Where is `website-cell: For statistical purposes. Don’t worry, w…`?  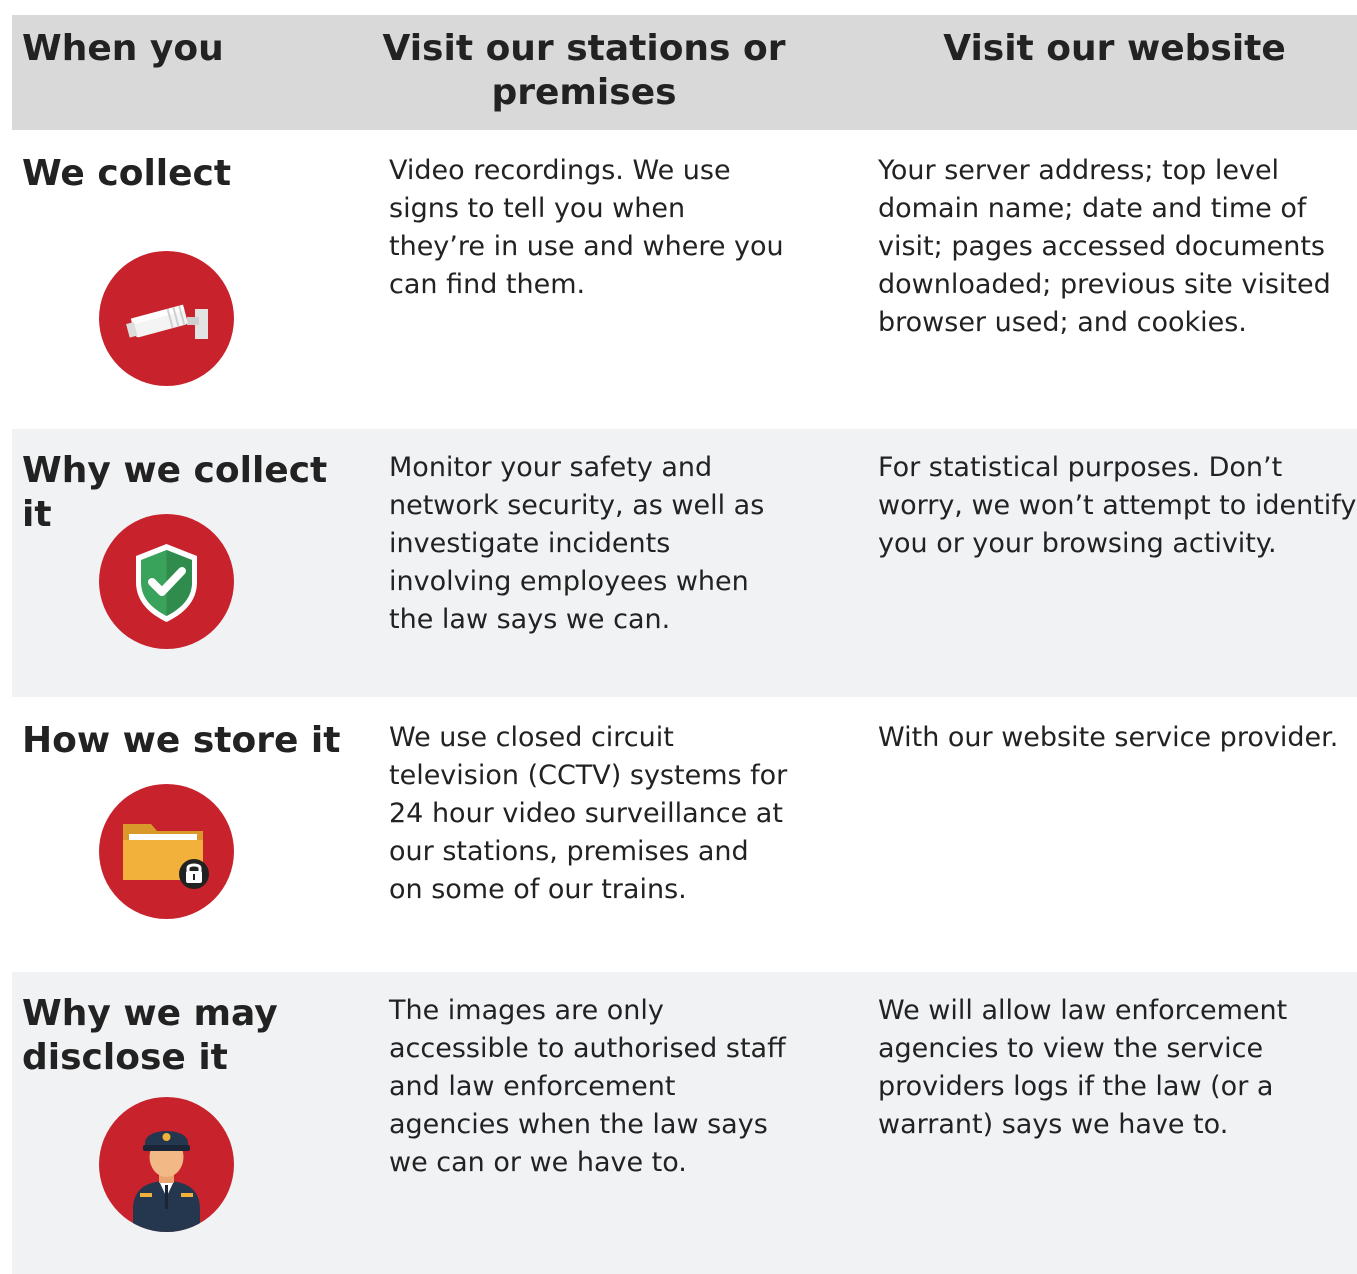
website-cell: For statistical purposes. Don’t worry, w… is located at coordinates (1117, 505).